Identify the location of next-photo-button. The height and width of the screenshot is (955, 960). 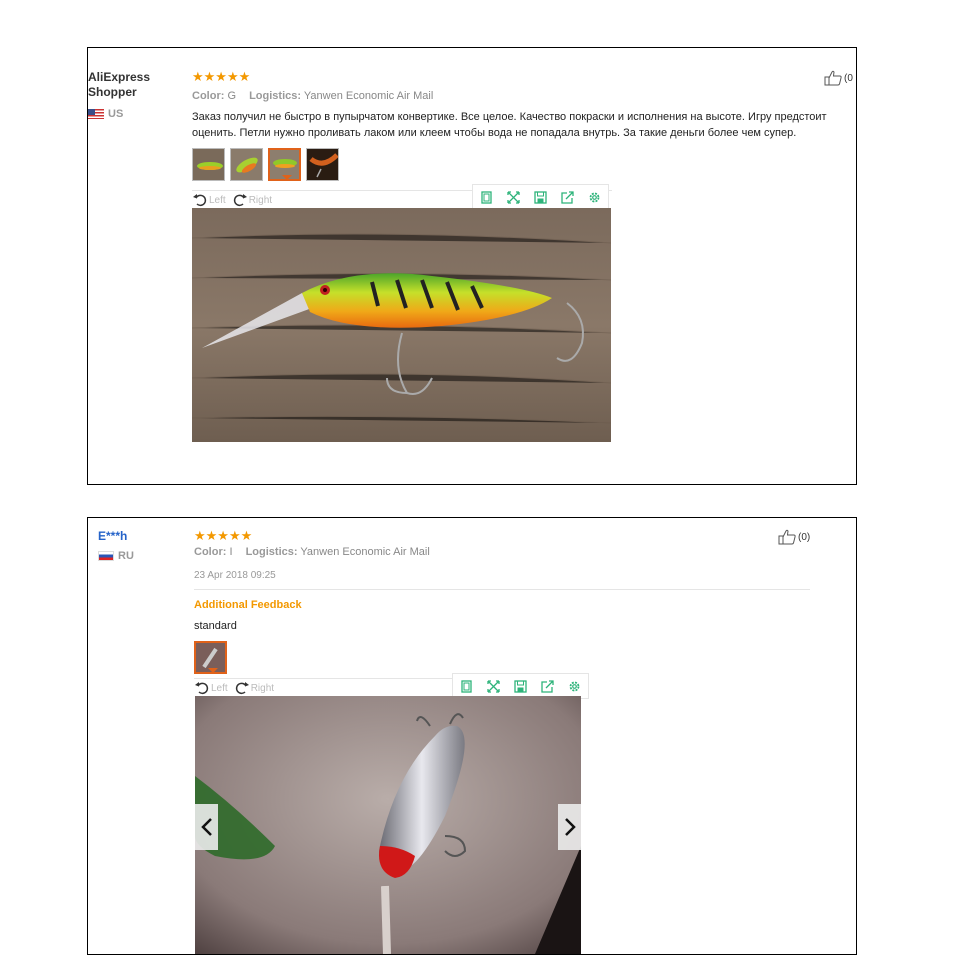
(569, 827).